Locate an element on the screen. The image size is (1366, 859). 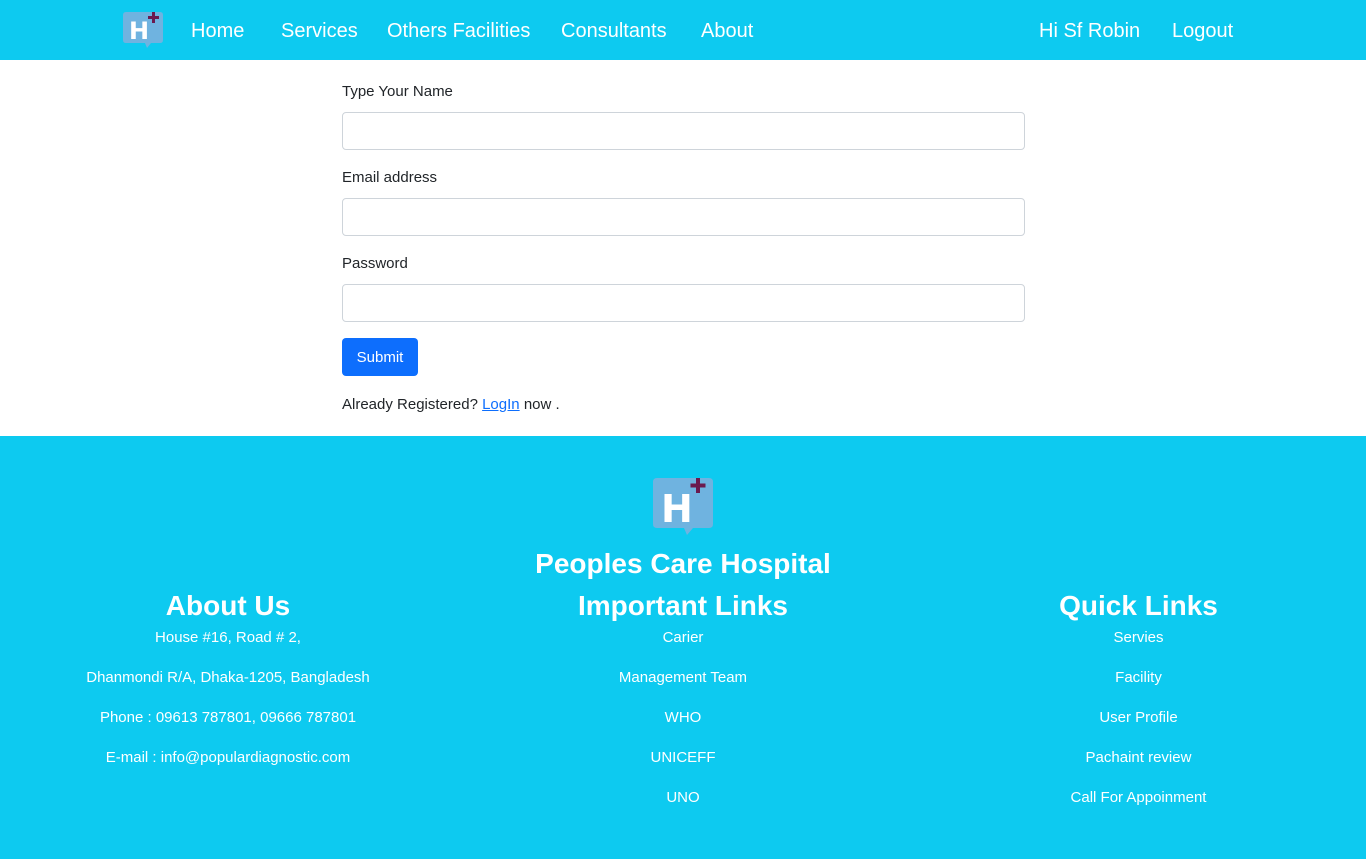
email-input is located at coordinates (683, 217).